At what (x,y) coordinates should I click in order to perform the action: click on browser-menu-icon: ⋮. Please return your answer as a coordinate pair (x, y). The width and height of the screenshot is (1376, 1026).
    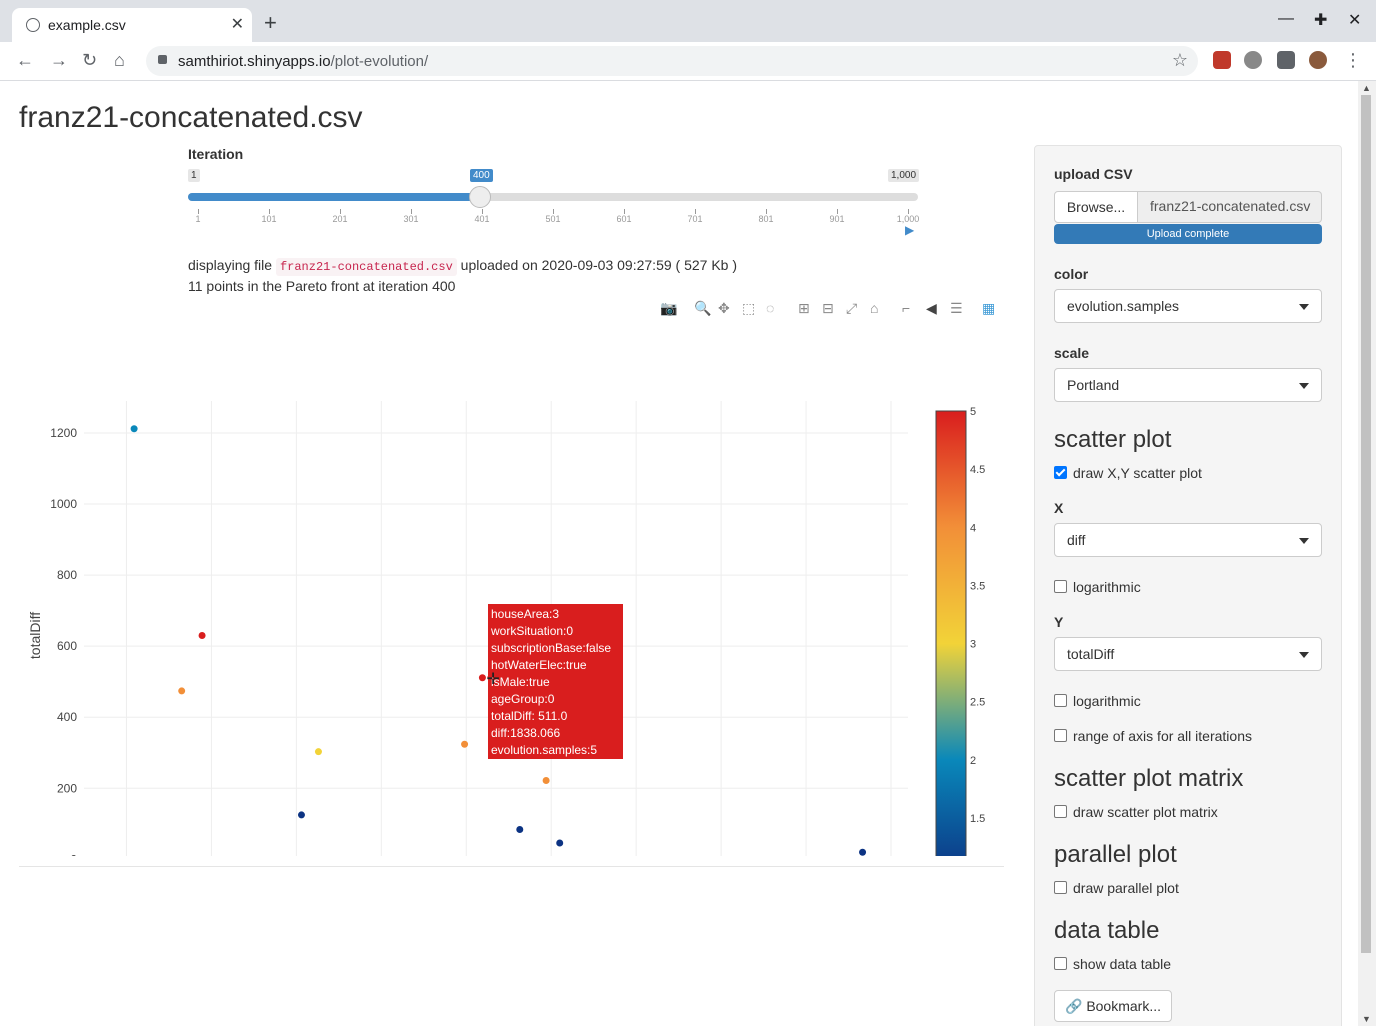
    Looking at the image, I should click on (1353, 60).